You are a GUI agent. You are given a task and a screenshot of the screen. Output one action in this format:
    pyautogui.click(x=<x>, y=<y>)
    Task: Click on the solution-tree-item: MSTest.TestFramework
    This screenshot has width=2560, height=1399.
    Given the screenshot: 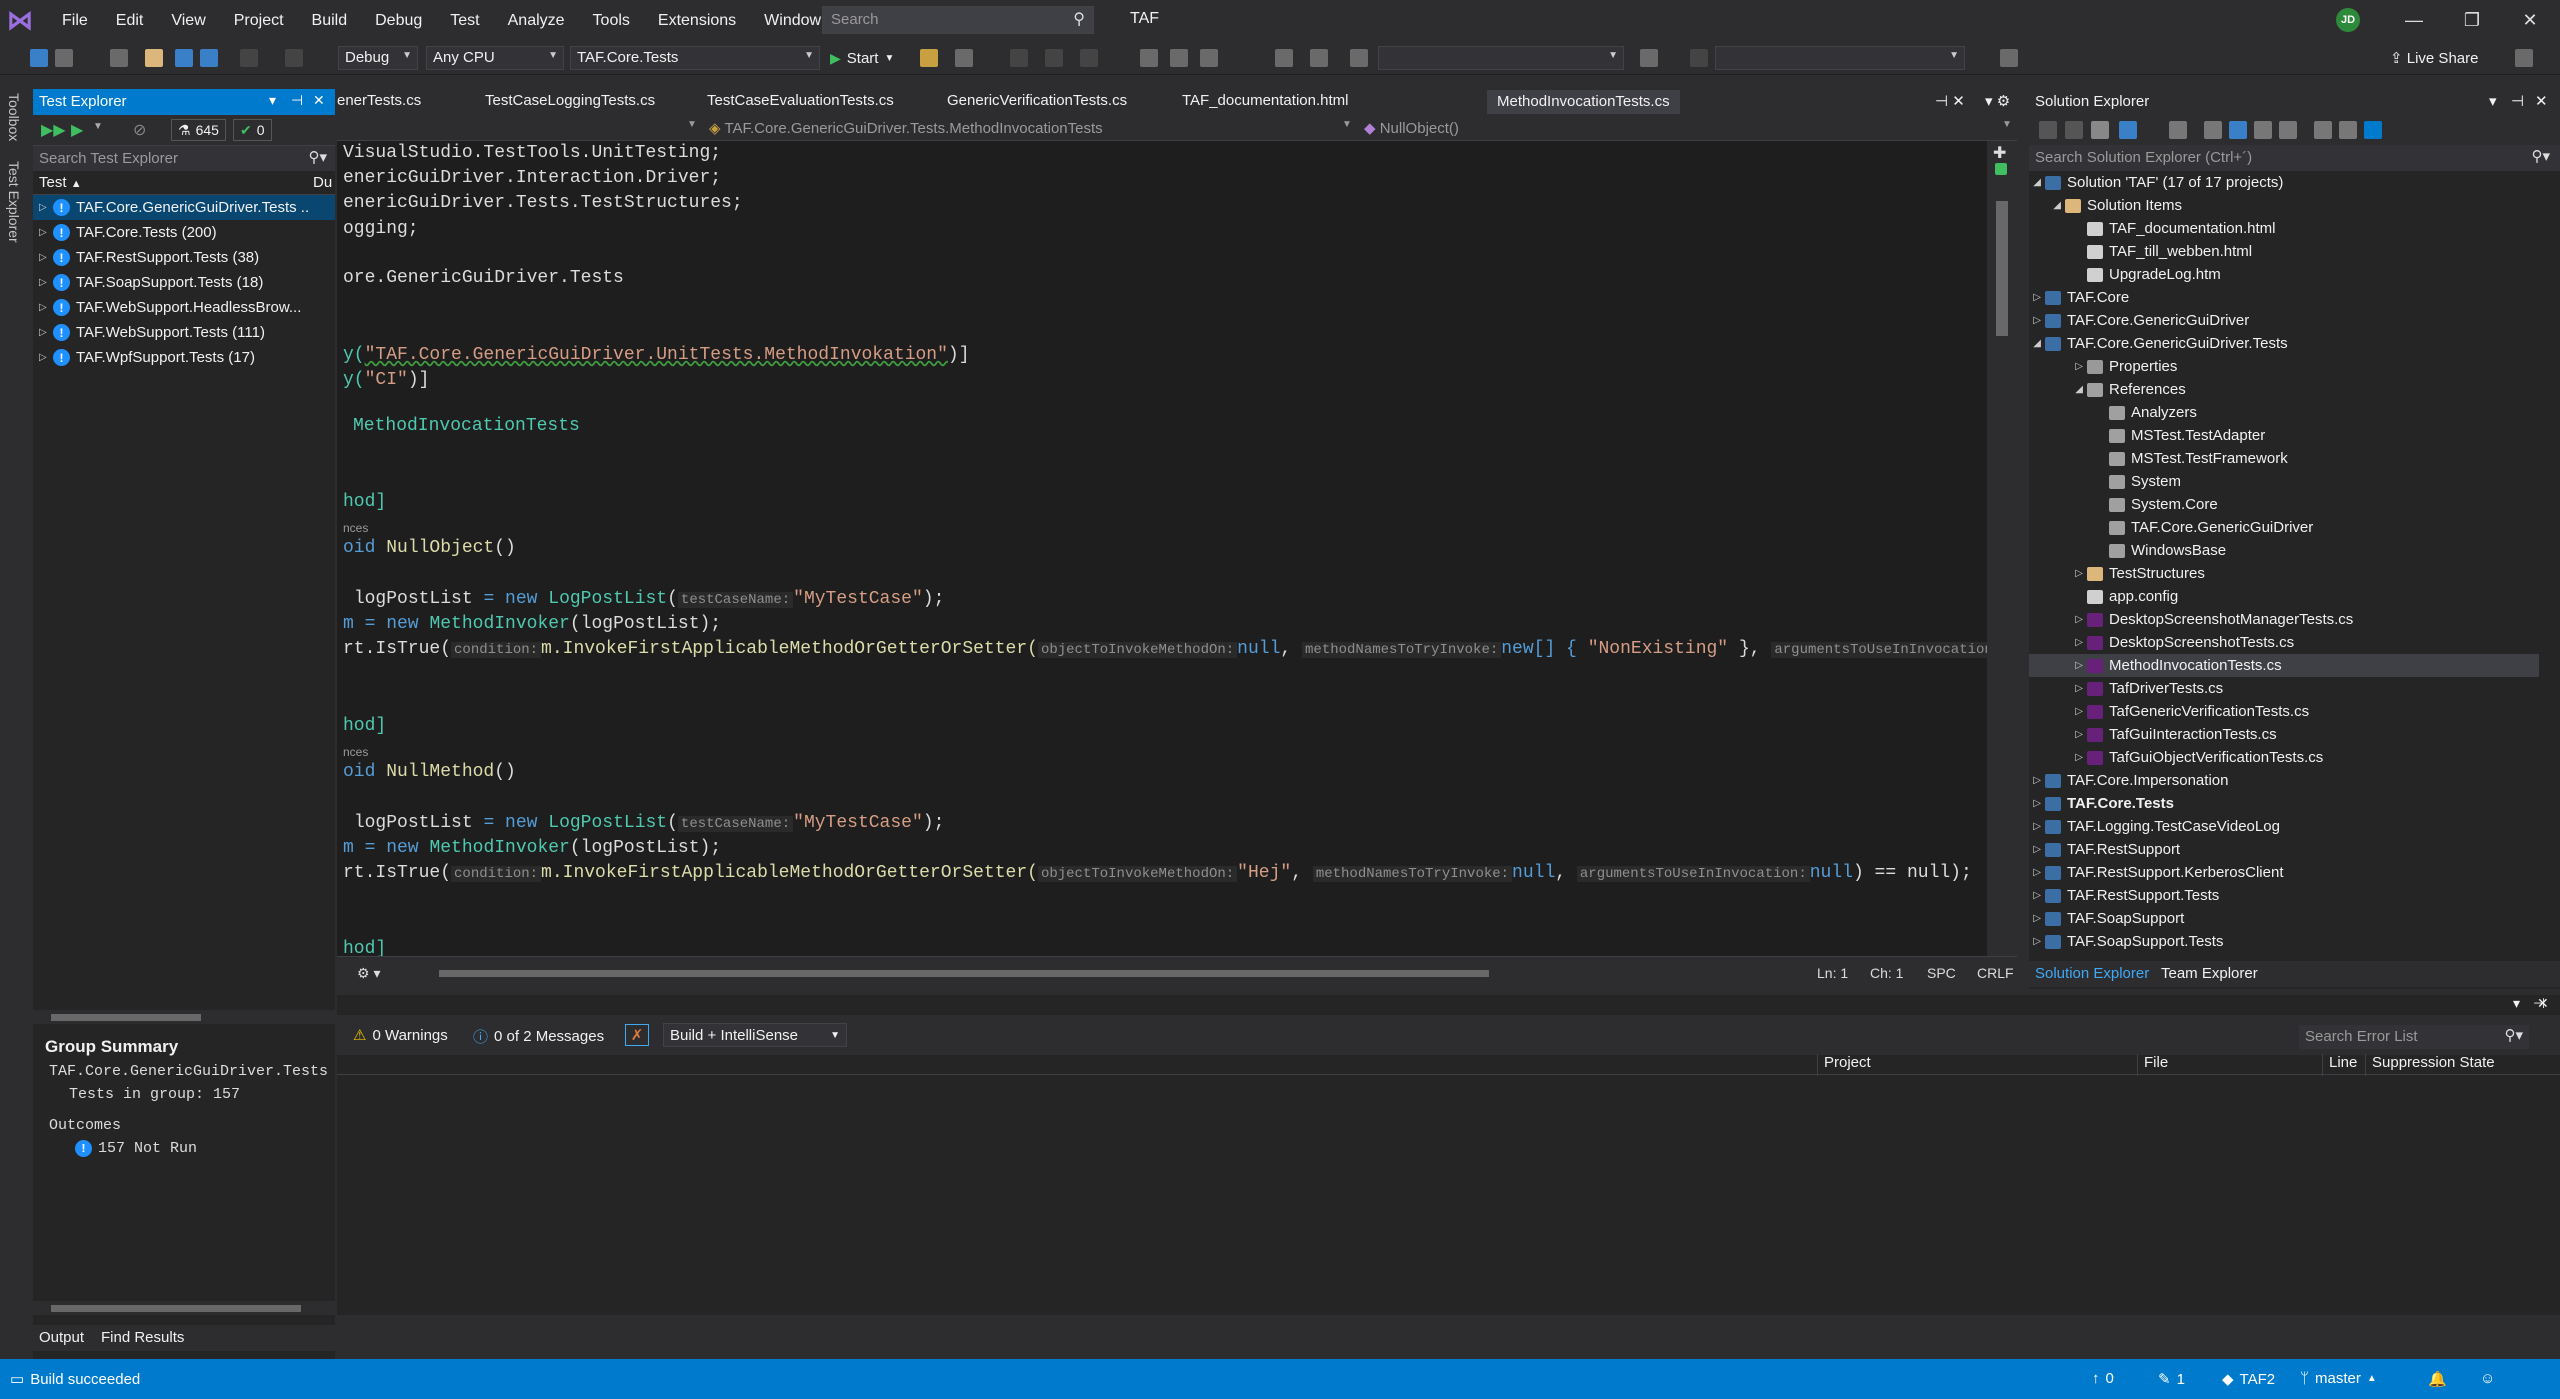 What is the action you would take?
    pyautogui.click(x=2284, y=458)
    